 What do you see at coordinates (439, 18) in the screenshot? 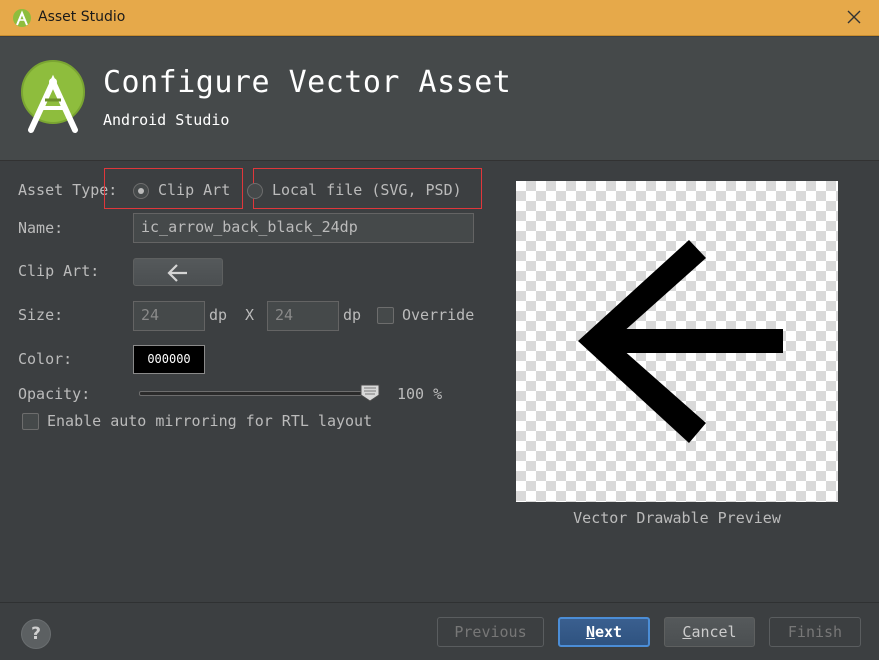
I see `window-titlebar: Asset Studio` at bounding box center [439, 18].